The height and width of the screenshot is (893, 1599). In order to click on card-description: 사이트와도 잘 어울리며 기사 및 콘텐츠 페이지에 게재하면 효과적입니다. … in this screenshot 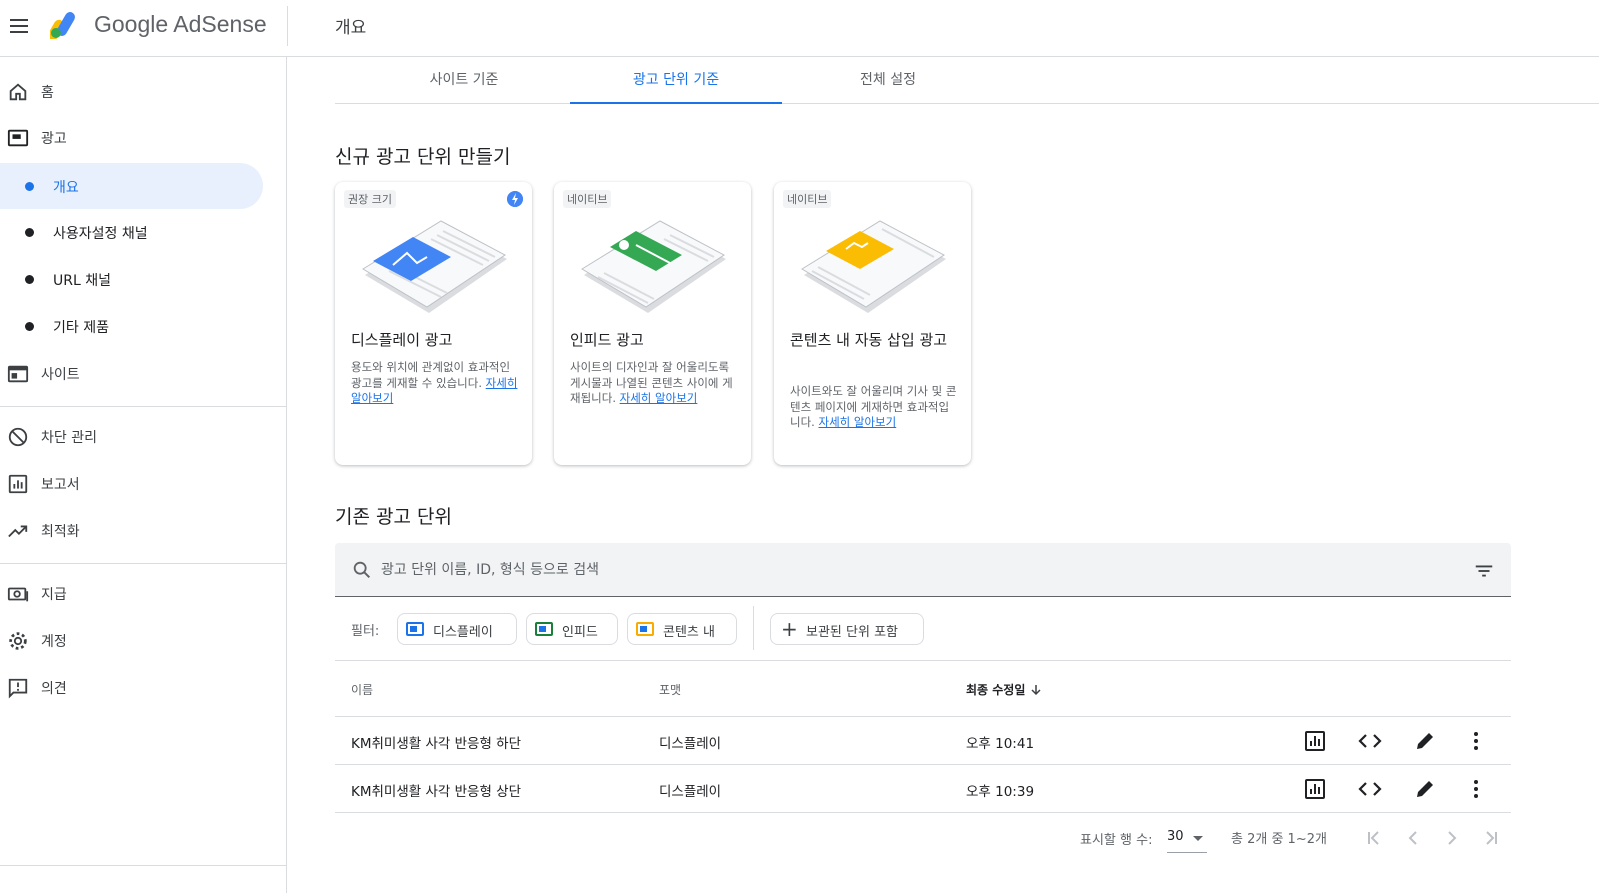, I will do `click(874, 407)`.